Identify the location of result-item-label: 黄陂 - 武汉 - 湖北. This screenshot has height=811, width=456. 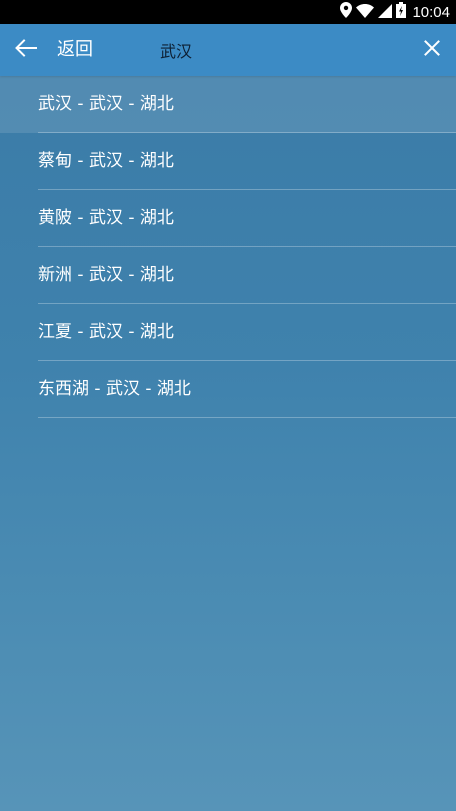
(106, 218).